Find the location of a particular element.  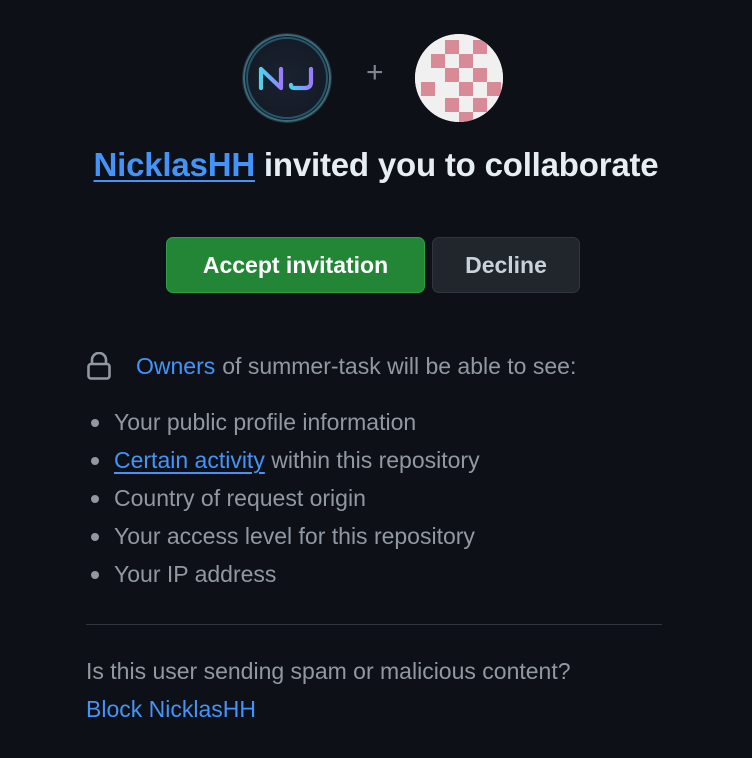

list-item: Your access level for this repository is located at coordinates (285, 537).